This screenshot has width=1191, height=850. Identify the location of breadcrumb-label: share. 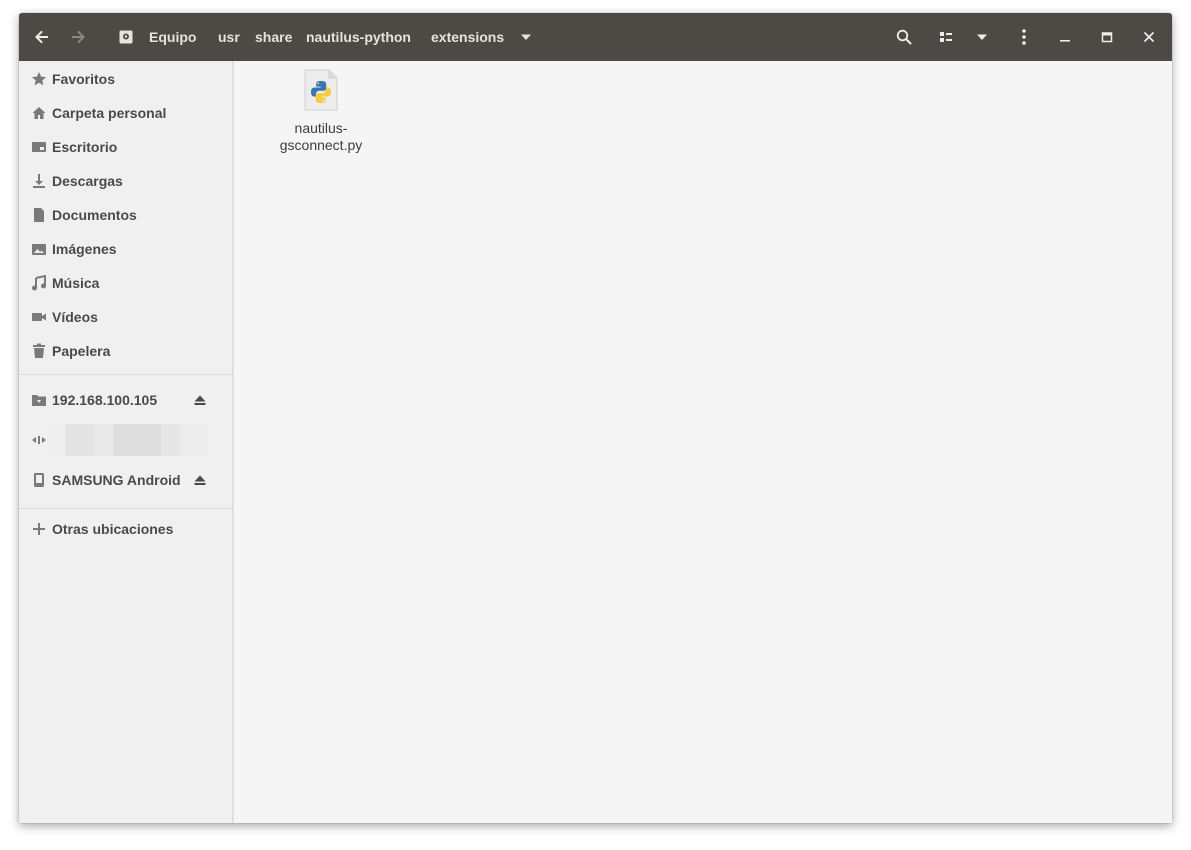
(274, 37).